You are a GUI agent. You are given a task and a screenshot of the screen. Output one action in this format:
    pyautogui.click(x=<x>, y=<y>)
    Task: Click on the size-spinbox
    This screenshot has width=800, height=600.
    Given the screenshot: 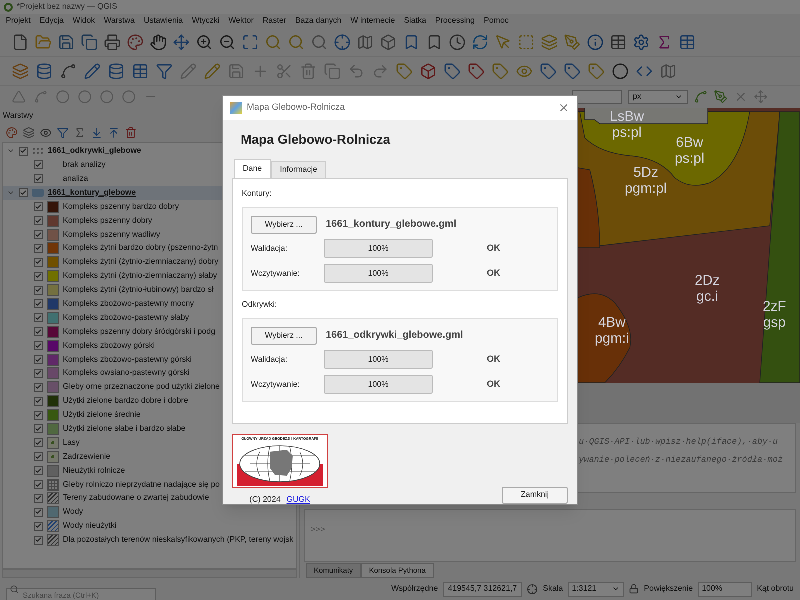 What is the action you would take?
    pyautogui.click(x=597, y=97)
    